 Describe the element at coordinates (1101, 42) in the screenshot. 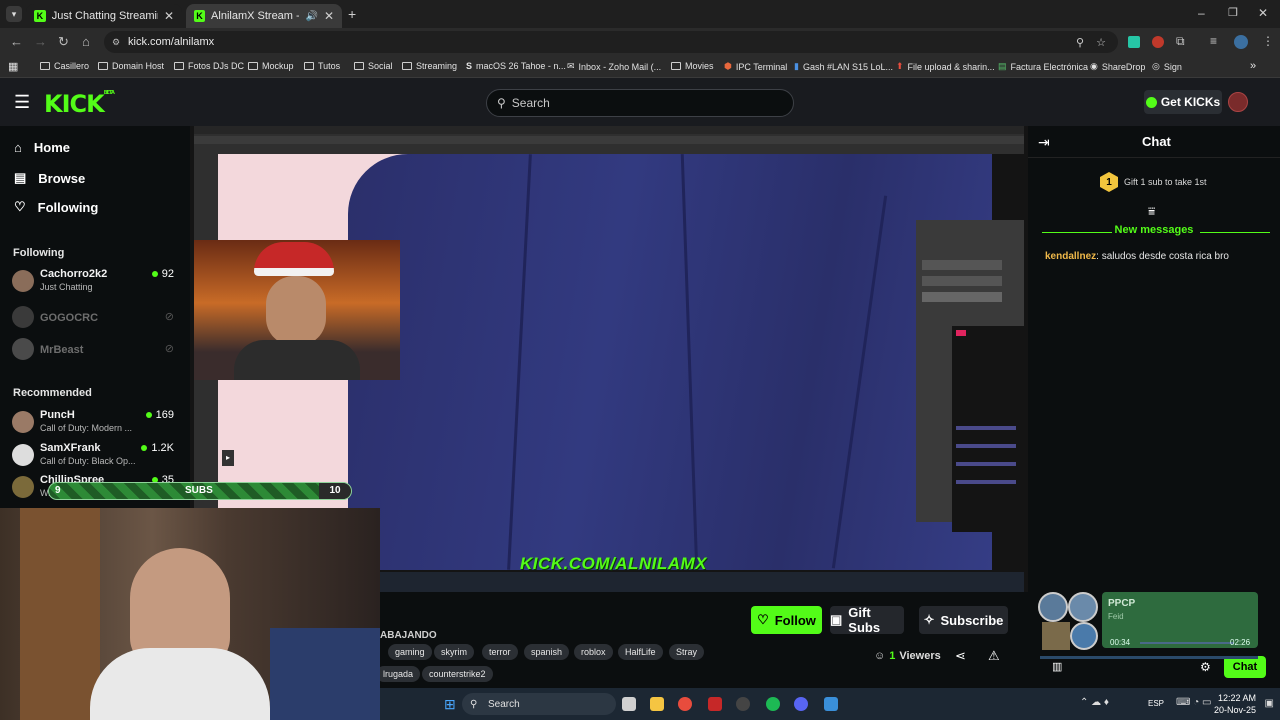

I see `bookmark-star-icon: ☆` at that location.